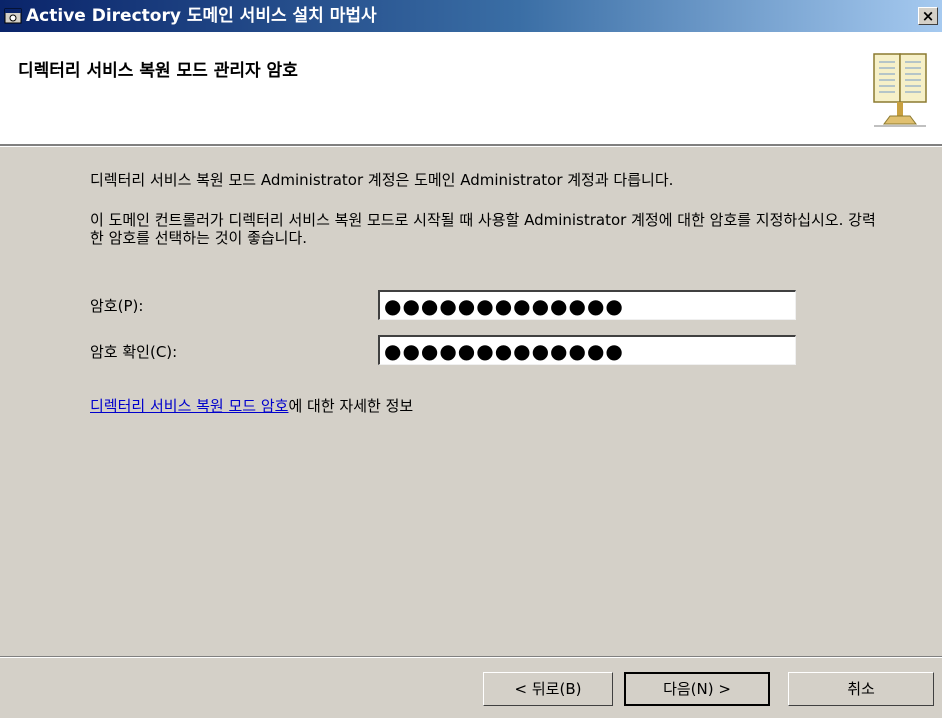 The height and width of the screenshot is (718, 942). What do you see at coordinates (900, 90) in the screenshot?
I see `book-icon` at bounding box center [900, 90].